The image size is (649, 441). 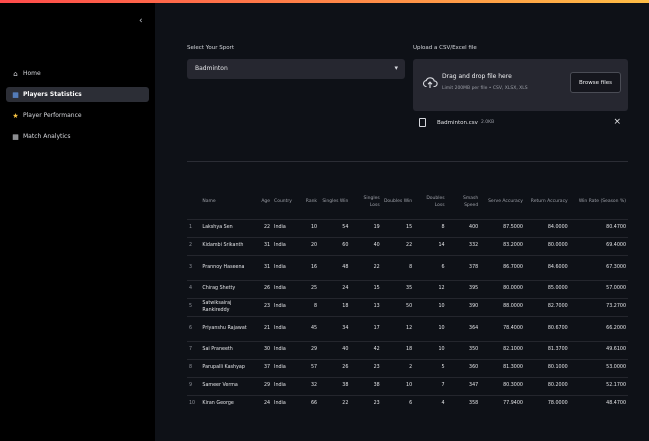 I want to click on row-index: 3, so click(x=194, y=268).